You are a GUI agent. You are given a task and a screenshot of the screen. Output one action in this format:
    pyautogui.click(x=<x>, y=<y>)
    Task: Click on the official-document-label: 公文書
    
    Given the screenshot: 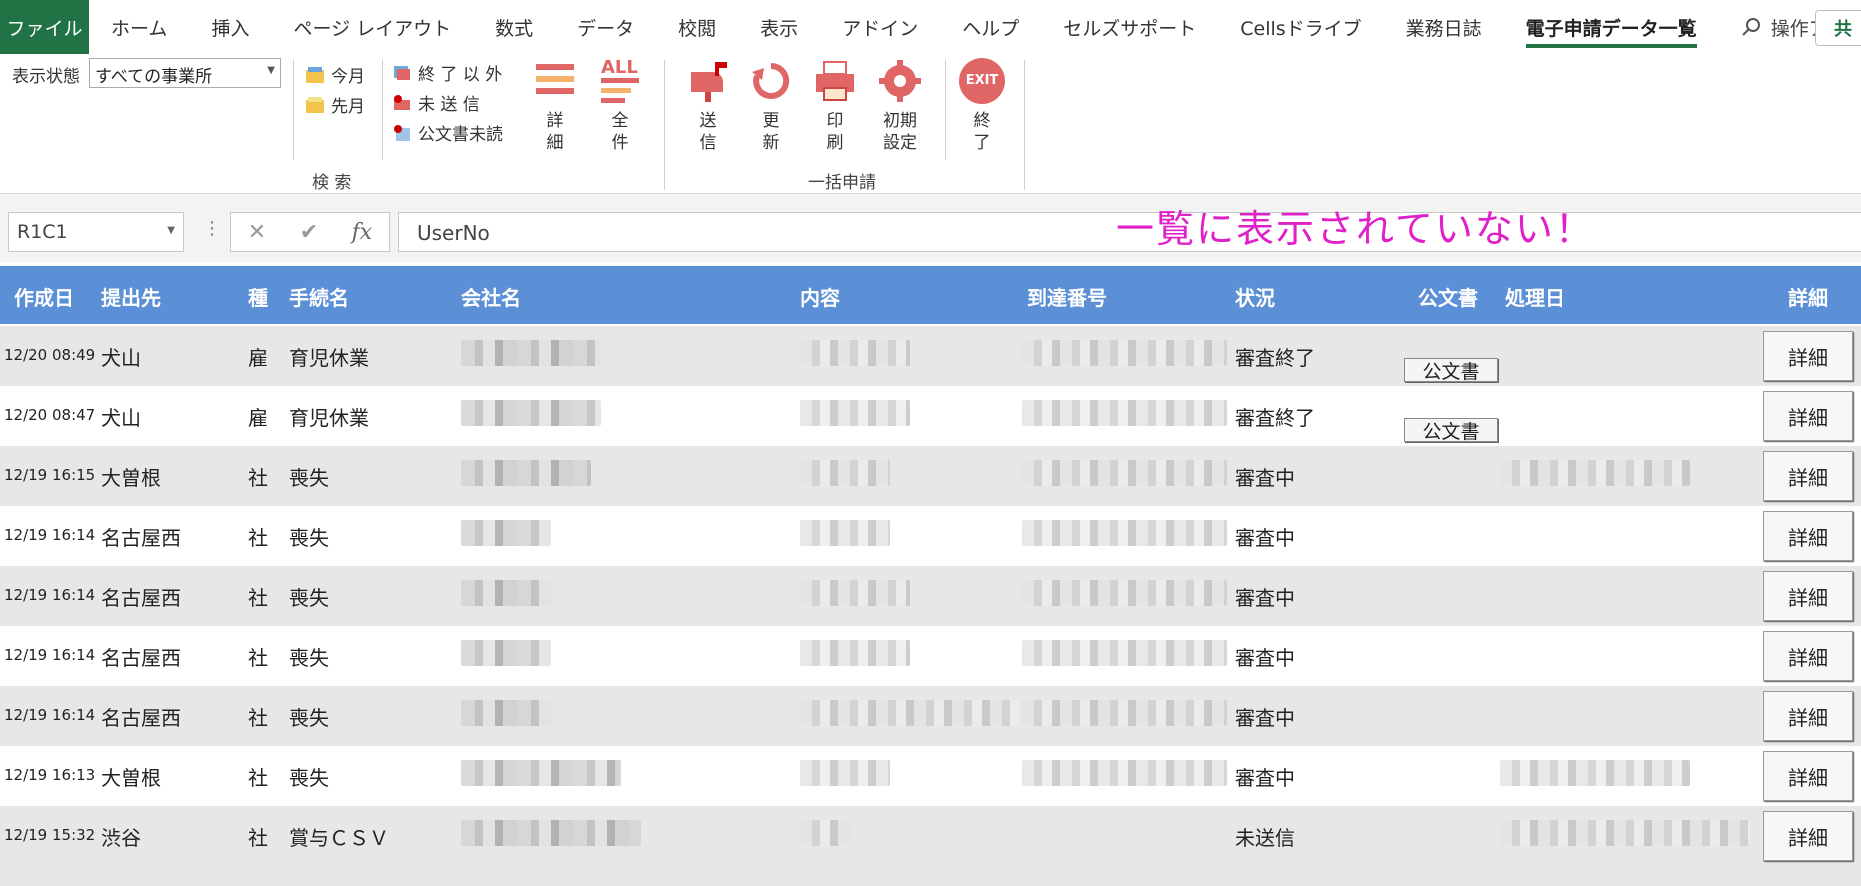 What is the action you would take?
    pyautogui.click(x=1451, y=371)
    